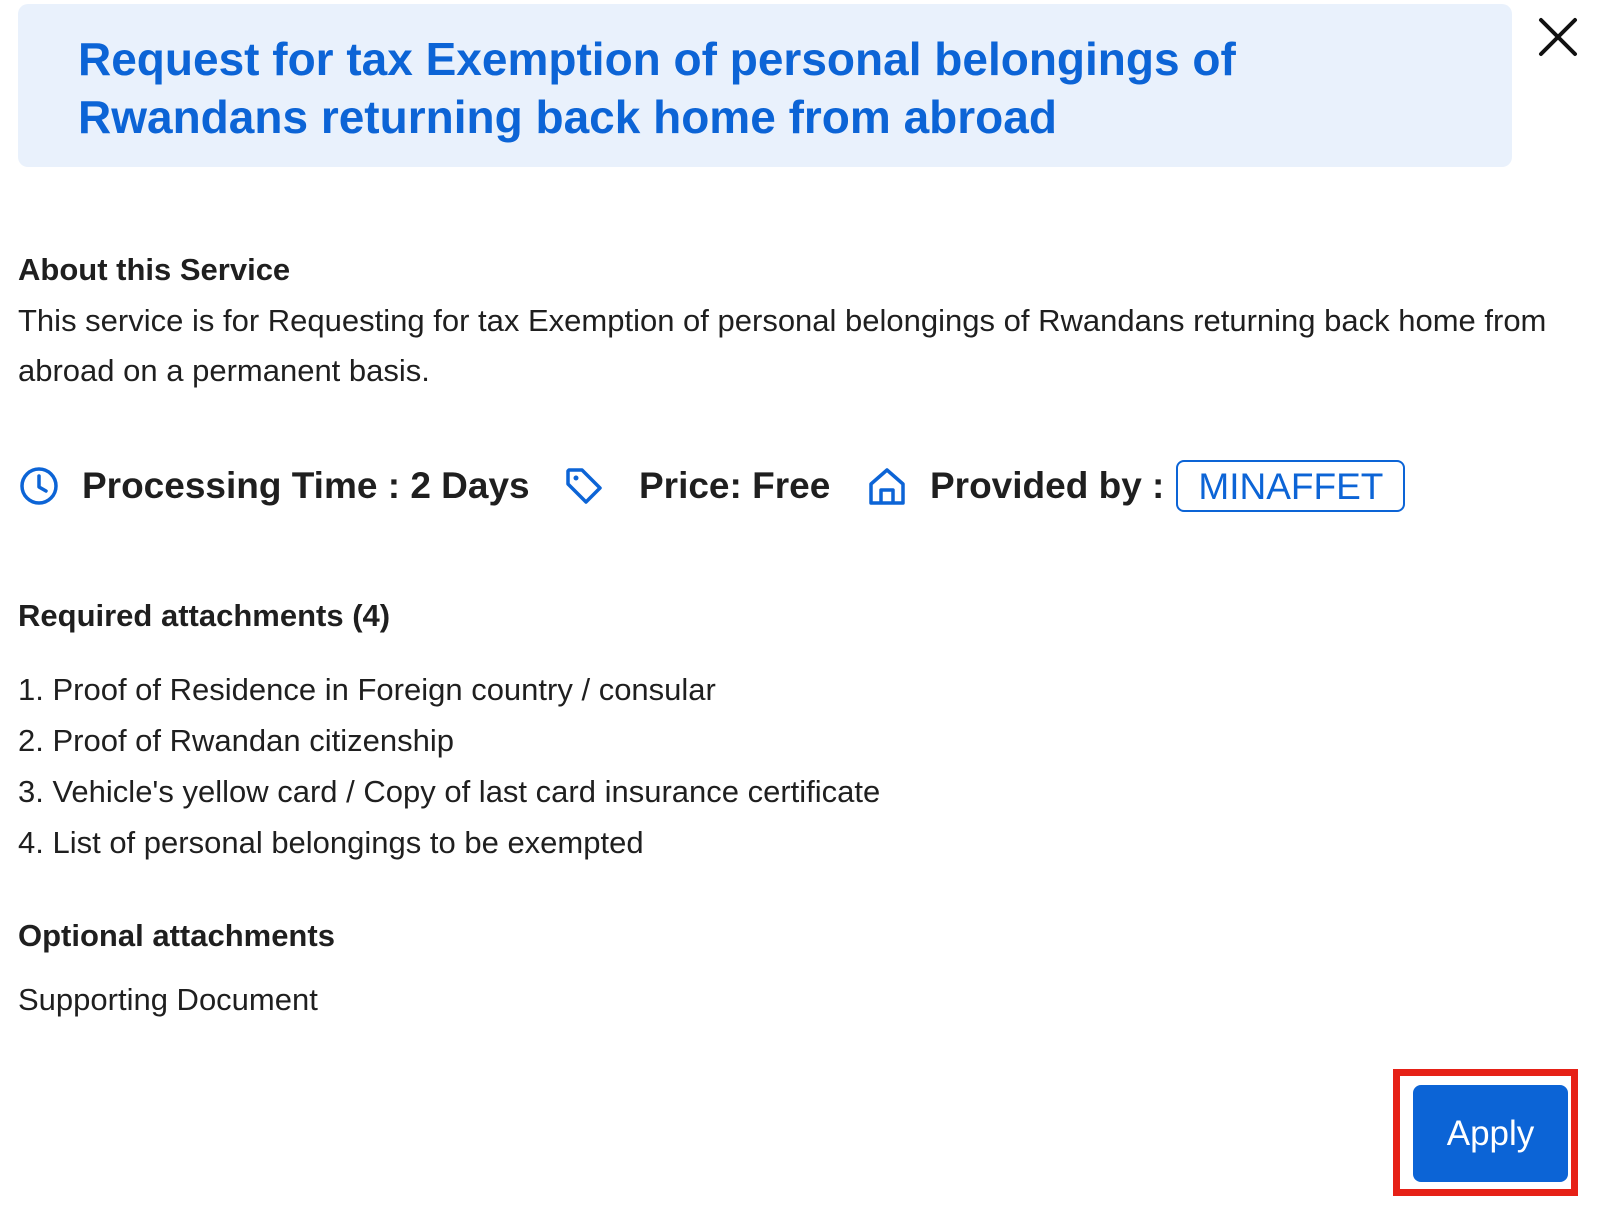 The height and width of the screenshot is (1223, 1600). What do you see at coordinates (1490, 1133) in the screenshot?
I see `apply-button: Apply` at bounding box center [1490, 1133].